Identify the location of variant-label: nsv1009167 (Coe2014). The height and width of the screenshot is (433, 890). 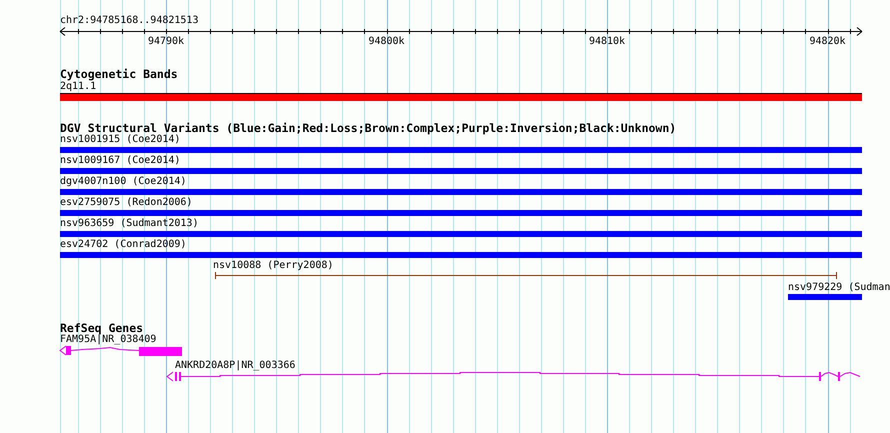
(120, 160).